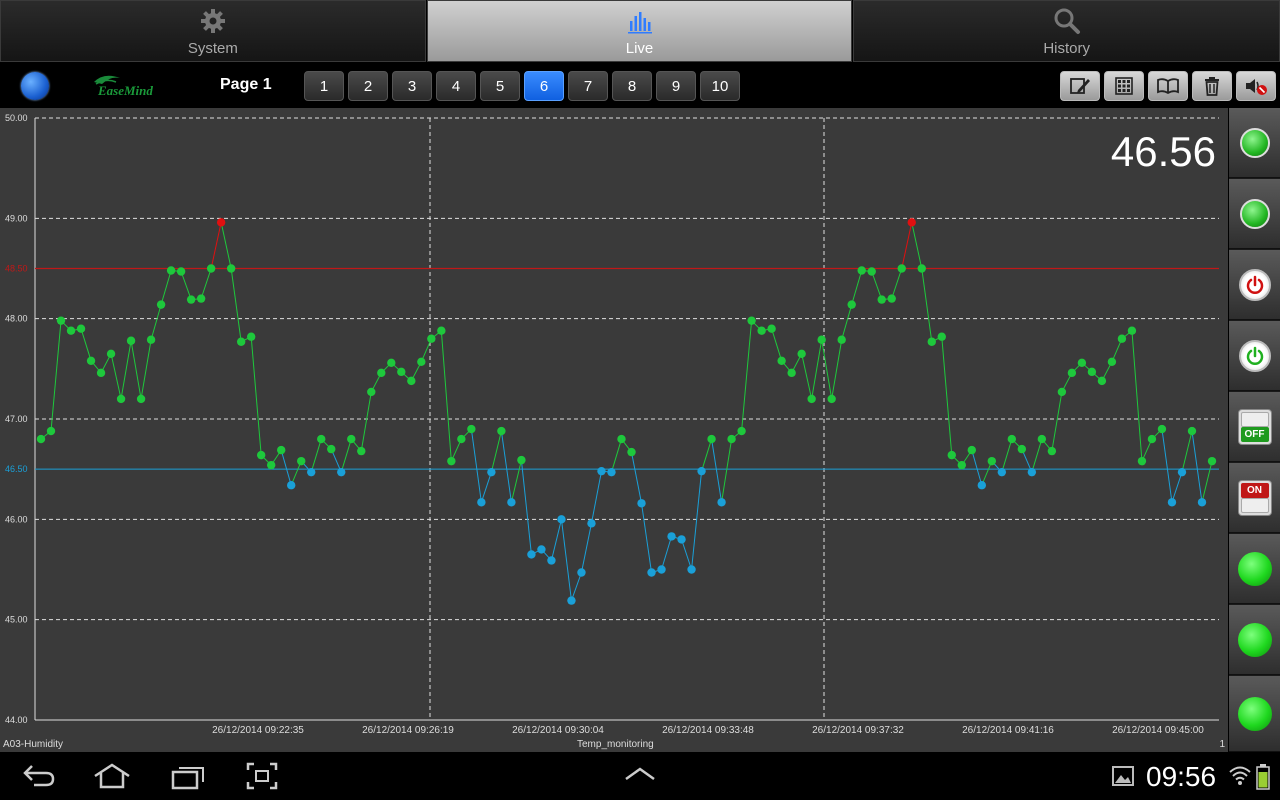 The width and height of the screenshot is (1280, 800). Describe the element at coordinates (1212, 86) in the screenshot. I see `delete-button` at that location.